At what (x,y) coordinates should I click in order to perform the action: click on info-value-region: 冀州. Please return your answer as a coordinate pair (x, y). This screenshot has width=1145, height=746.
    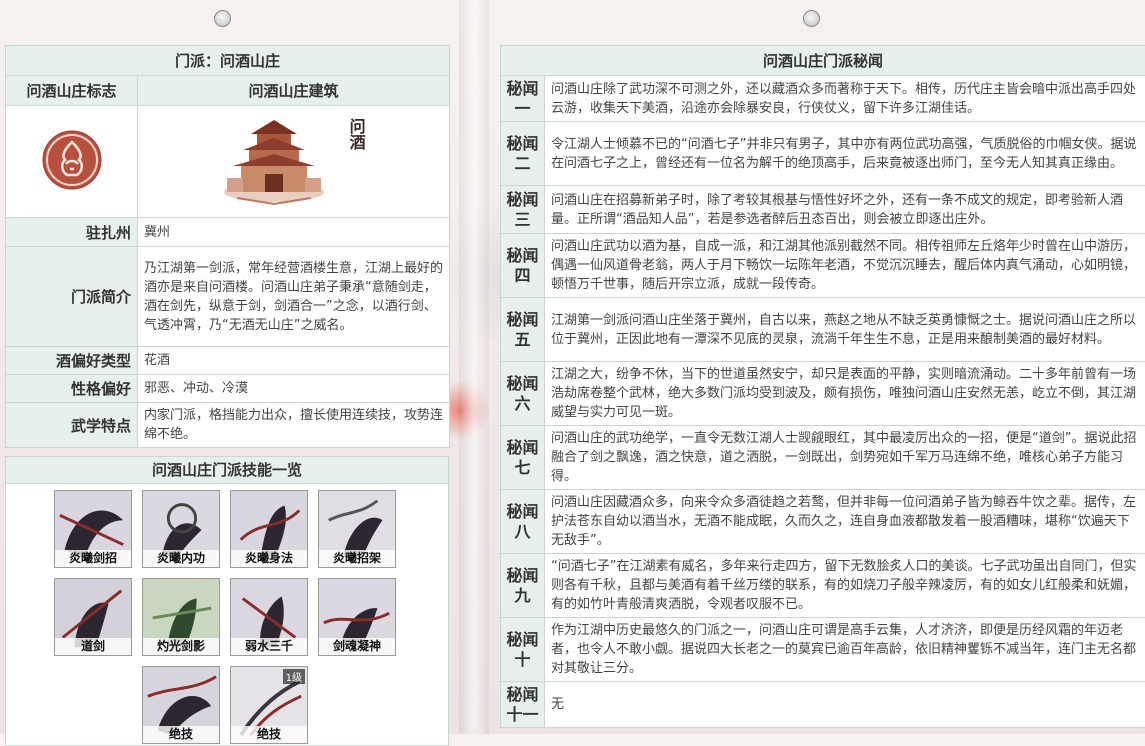
    Looking at the image, I should click on (294, 232).